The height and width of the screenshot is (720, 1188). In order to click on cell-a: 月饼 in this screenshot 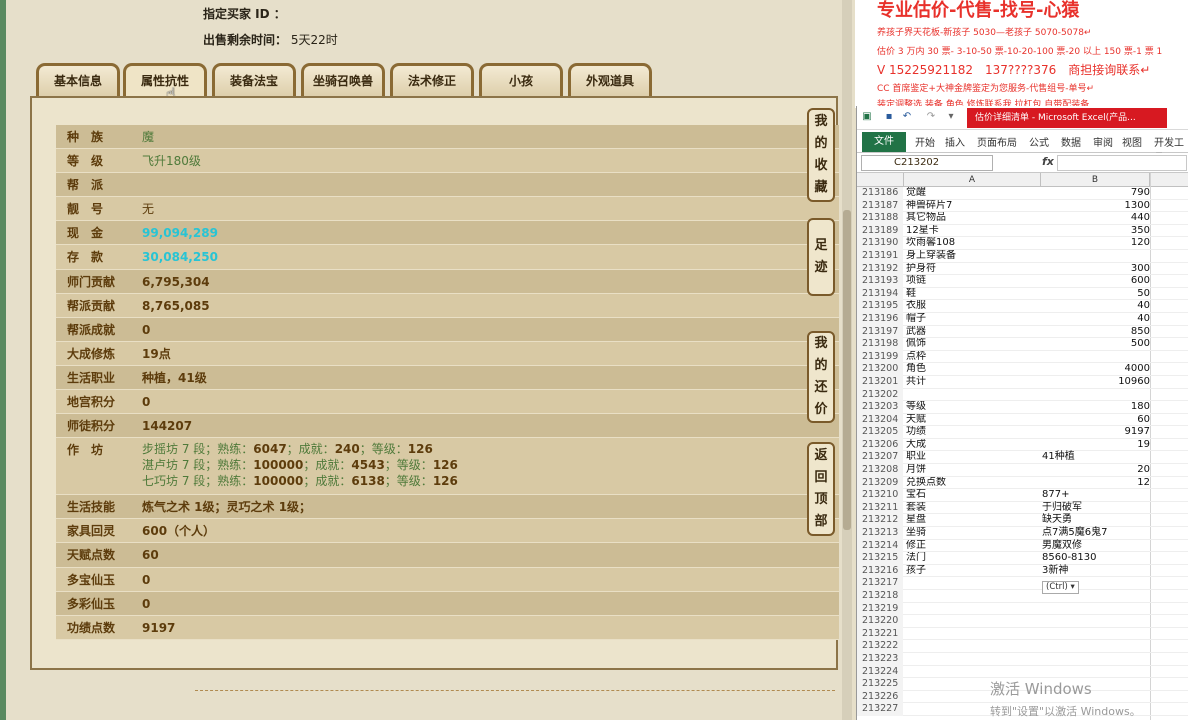, I will do `click(973, 470)`.